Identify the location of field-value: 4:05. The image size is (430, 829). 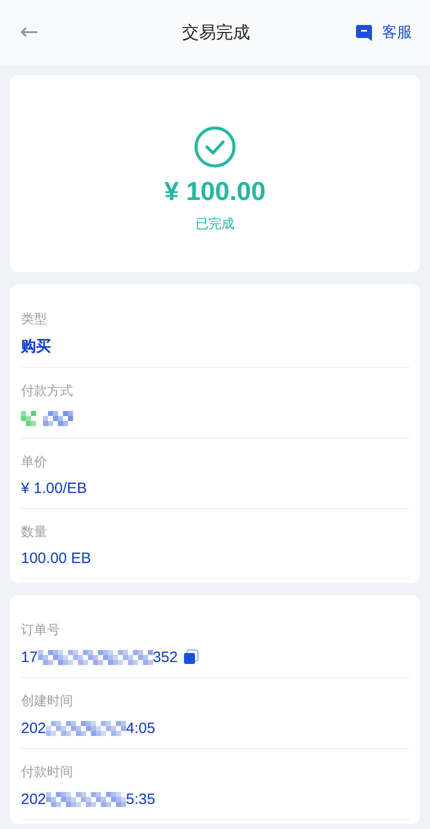
(141, 728).